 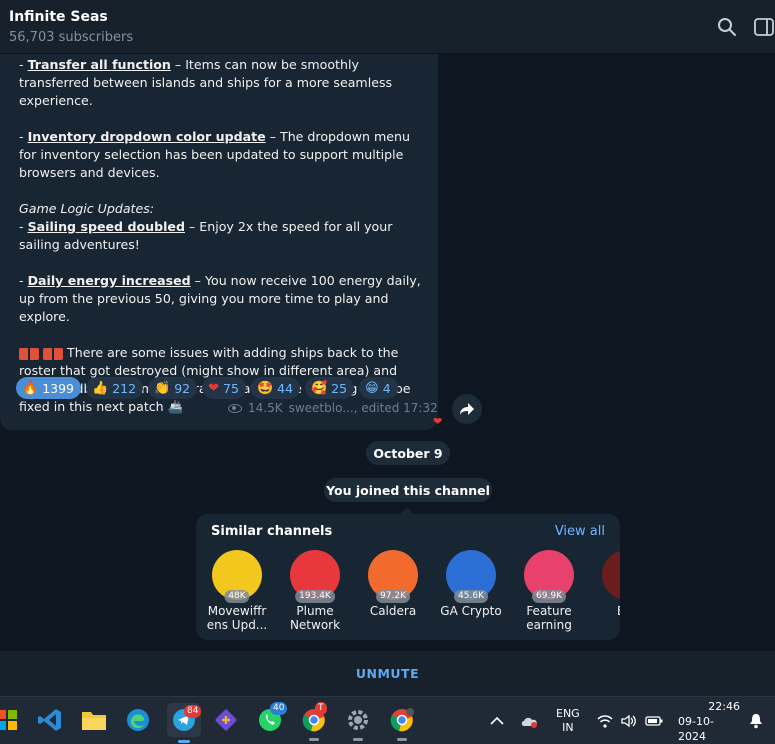 What do you see at coordinates (387, 673) in the screenshot?
I see `unmute-button: UNMUTE` at bounding box center [387, 673].